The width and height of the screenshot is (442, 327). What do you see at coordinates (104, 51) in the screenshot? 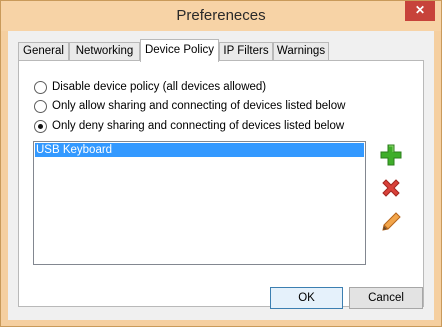
I see `tab-networking: Networking` at bounding box center [104, 51].